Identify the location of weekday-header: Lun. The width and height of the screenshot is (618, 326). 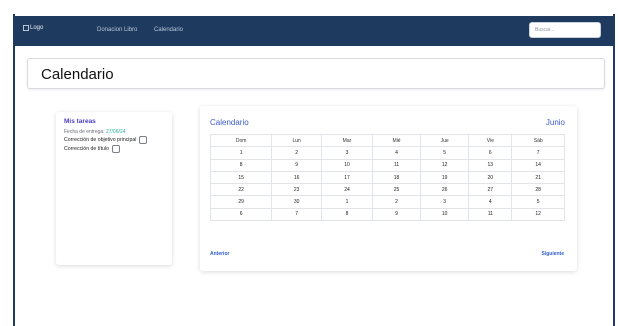
(296, 140).